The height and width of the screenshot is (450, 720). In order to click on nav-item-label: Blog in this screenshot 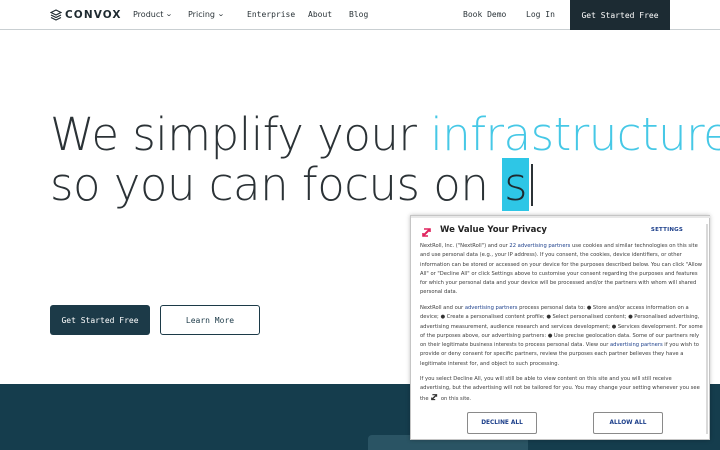, I will do `click(359, 14)`.